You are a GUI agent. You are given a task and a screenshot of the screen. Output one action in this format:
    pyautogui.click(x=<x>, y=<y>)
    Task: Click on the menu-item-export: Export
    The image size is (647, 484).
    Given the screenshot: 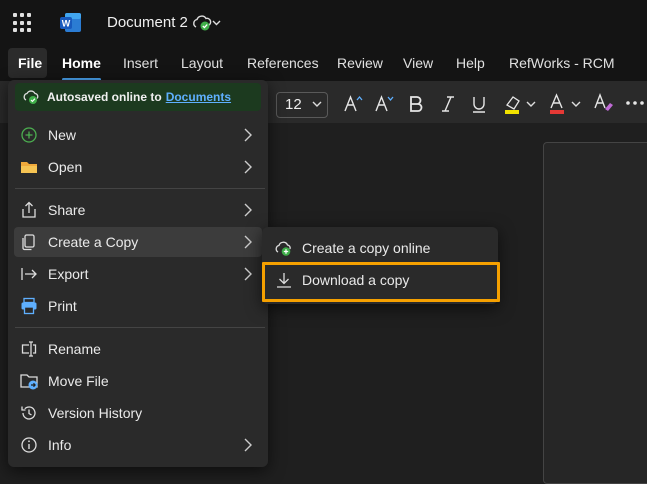 What is the action you would take?
    pyautogui.click(x=138, y=274)
    